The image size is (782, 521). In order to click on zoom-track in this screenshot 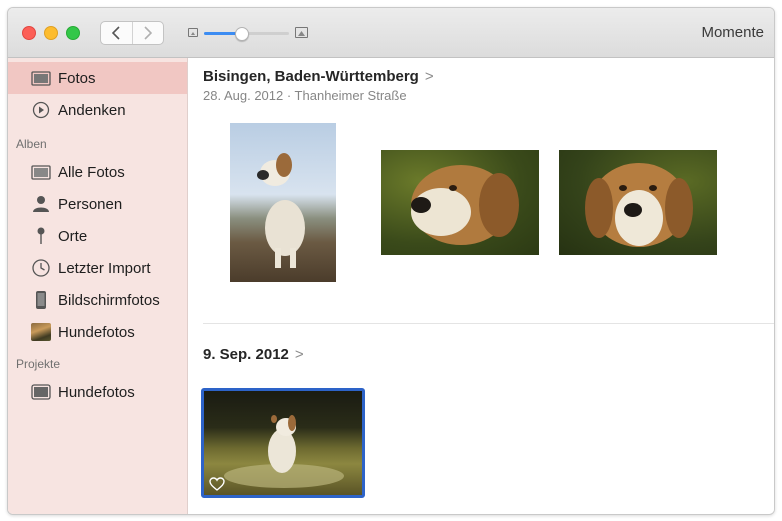, I will do `click(246, 34)`.